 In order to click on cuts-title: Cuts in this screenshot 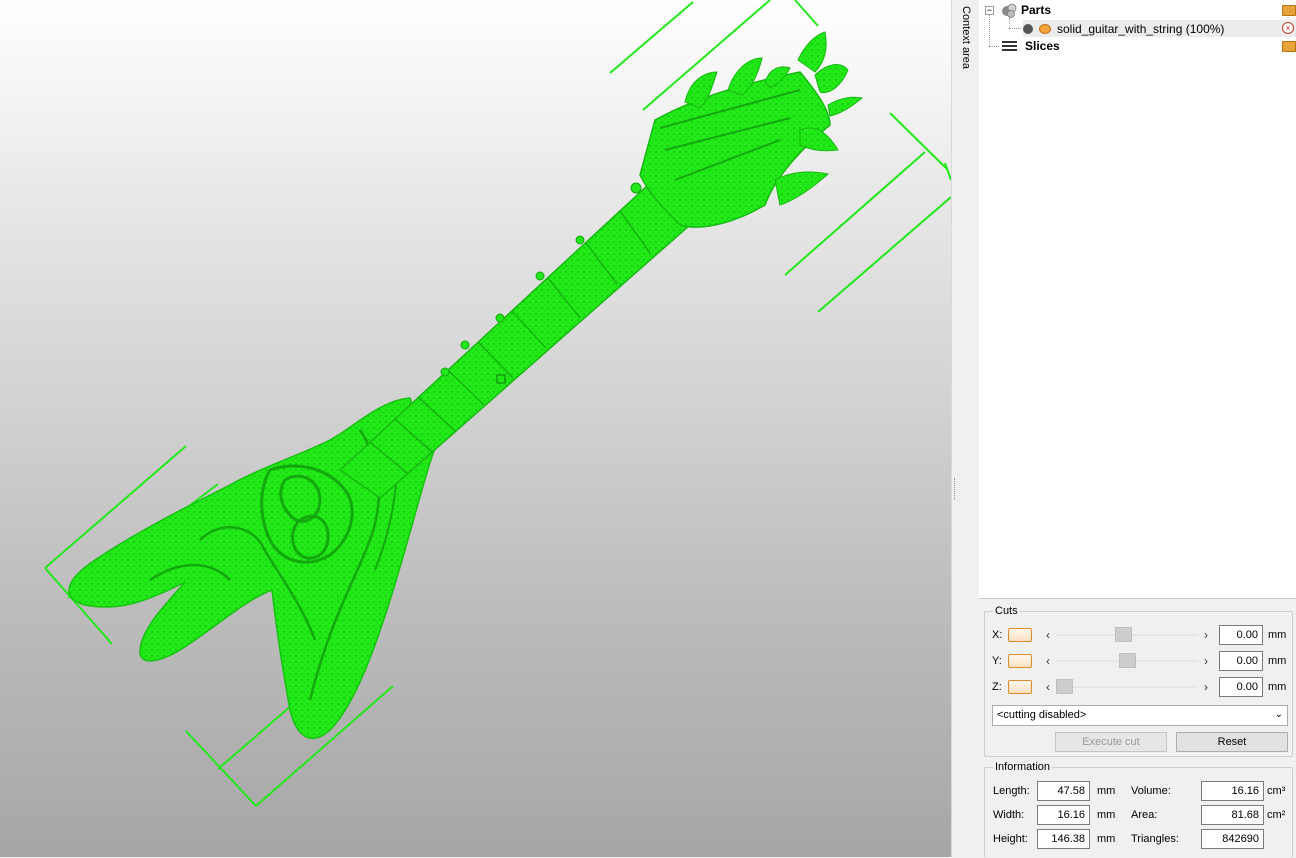, I will do `click(1006, 611)`.